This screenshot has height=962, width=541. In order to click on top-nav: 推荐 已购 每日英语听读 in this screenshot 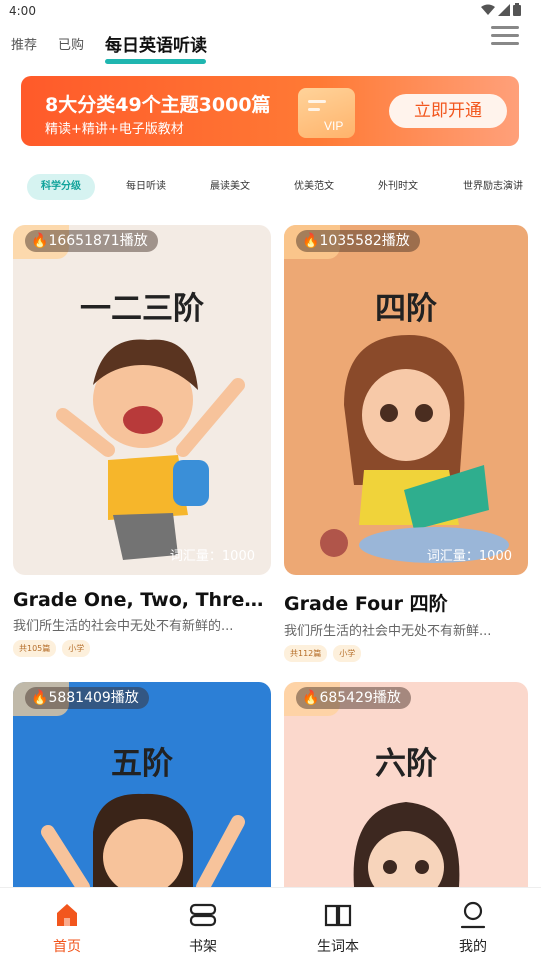, I will do `click(270, 46)`.